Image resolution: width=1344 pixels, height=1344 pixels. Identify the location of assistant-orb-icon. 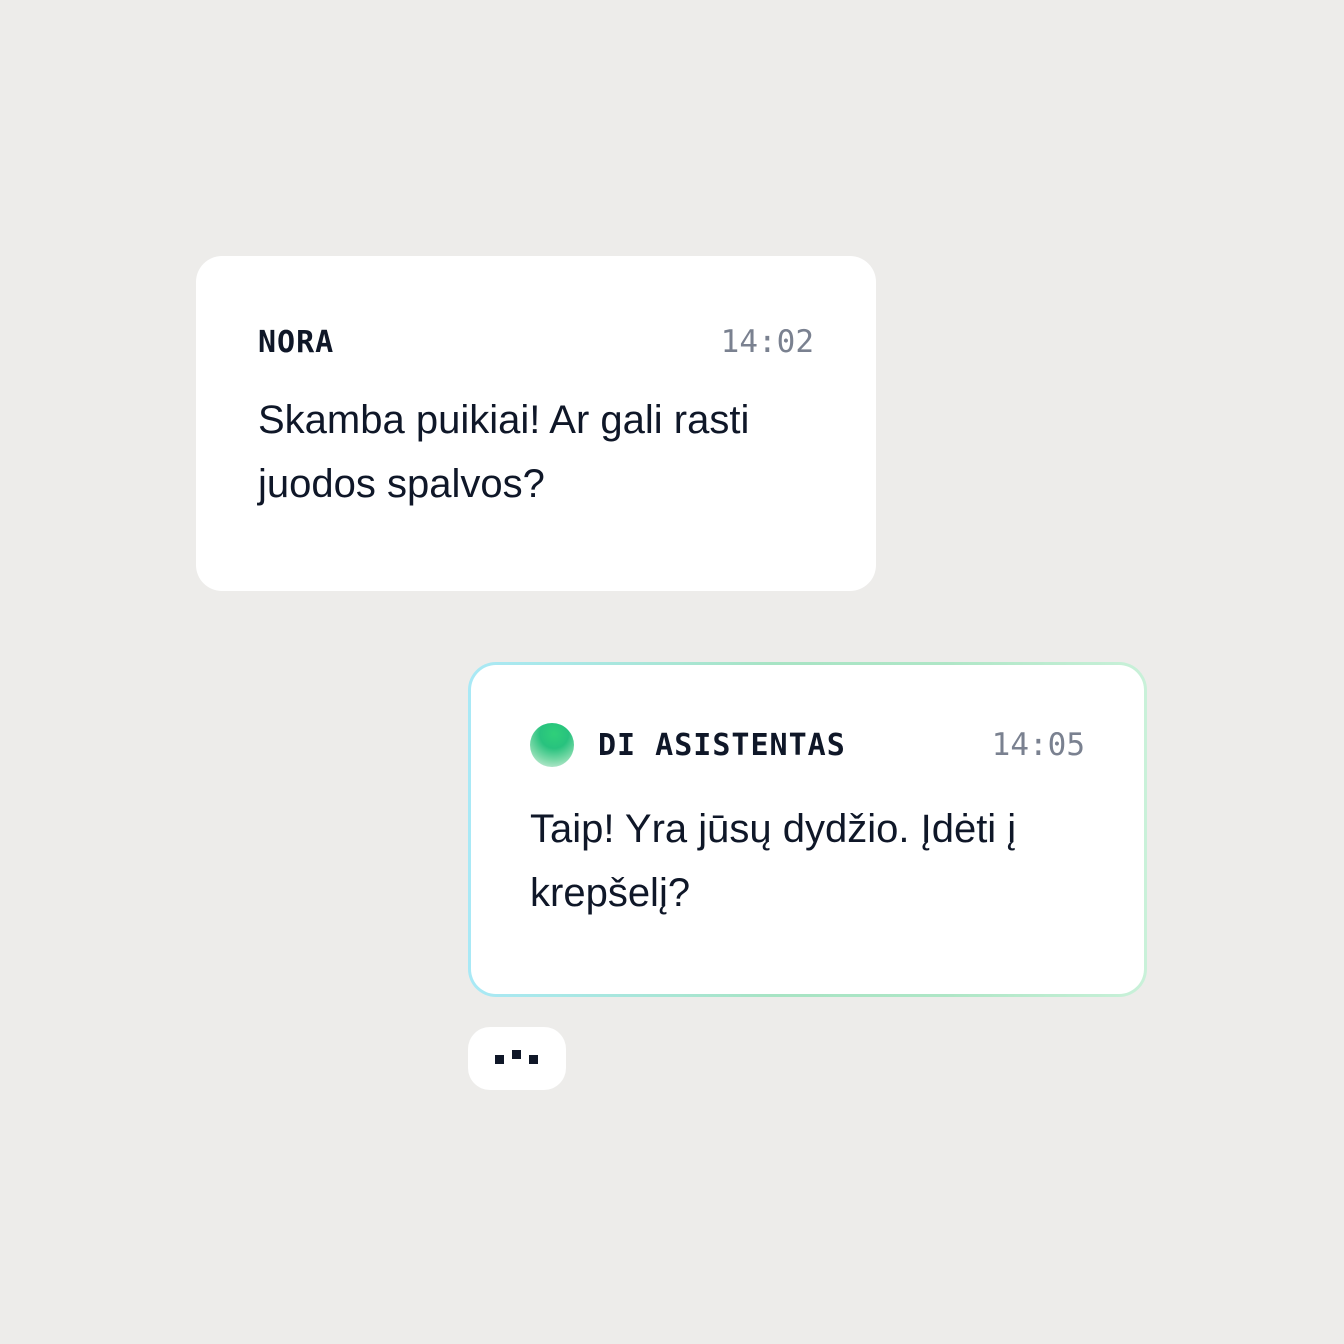
(552, 745).